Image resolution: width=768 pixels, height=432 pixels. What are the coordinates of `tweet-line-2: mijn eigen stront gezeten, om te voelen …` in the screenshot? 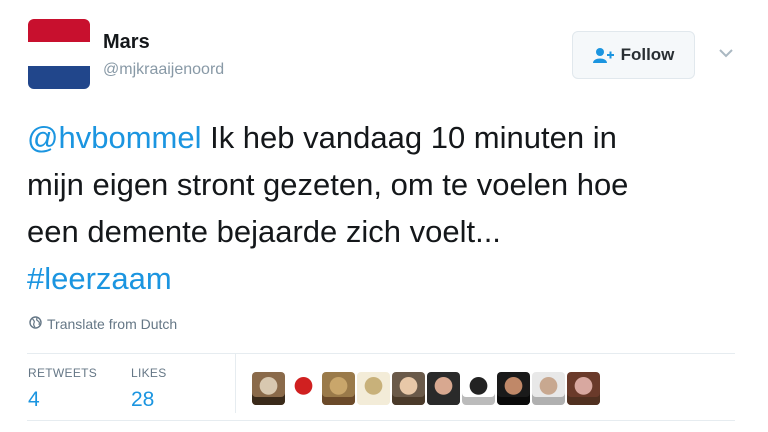 It's located at (328, 184).